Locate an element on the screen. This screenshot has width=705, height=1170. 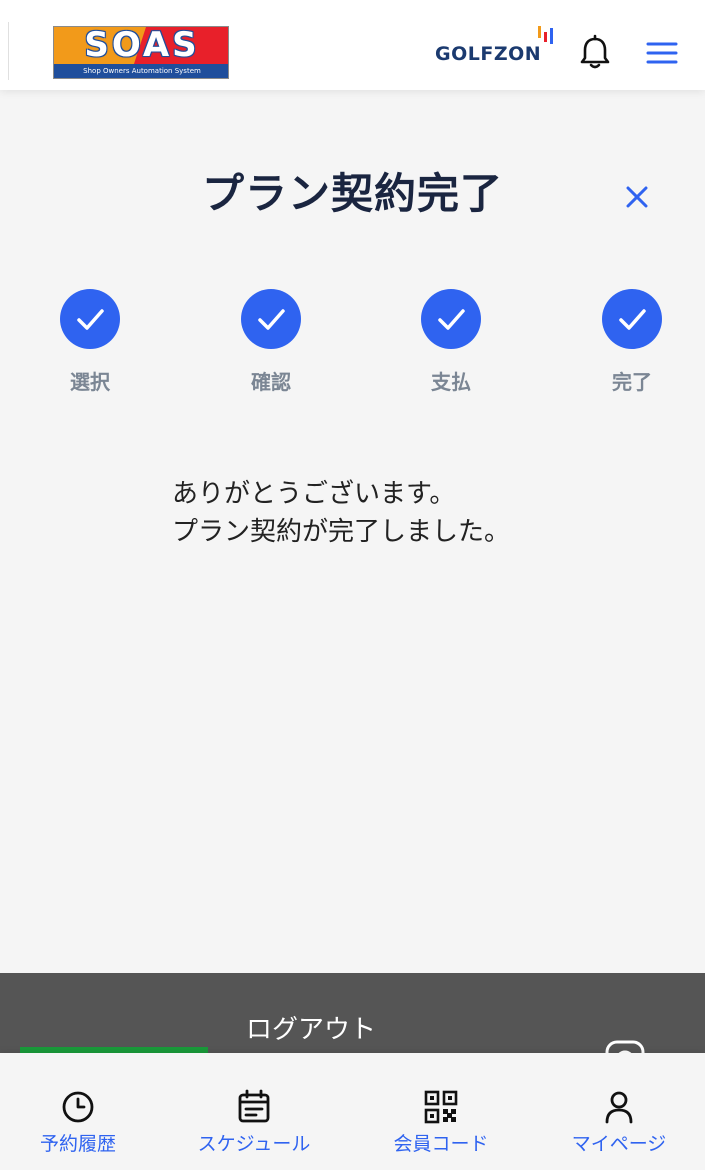
step-complete: 完了 is located at coordinates (632, 344).